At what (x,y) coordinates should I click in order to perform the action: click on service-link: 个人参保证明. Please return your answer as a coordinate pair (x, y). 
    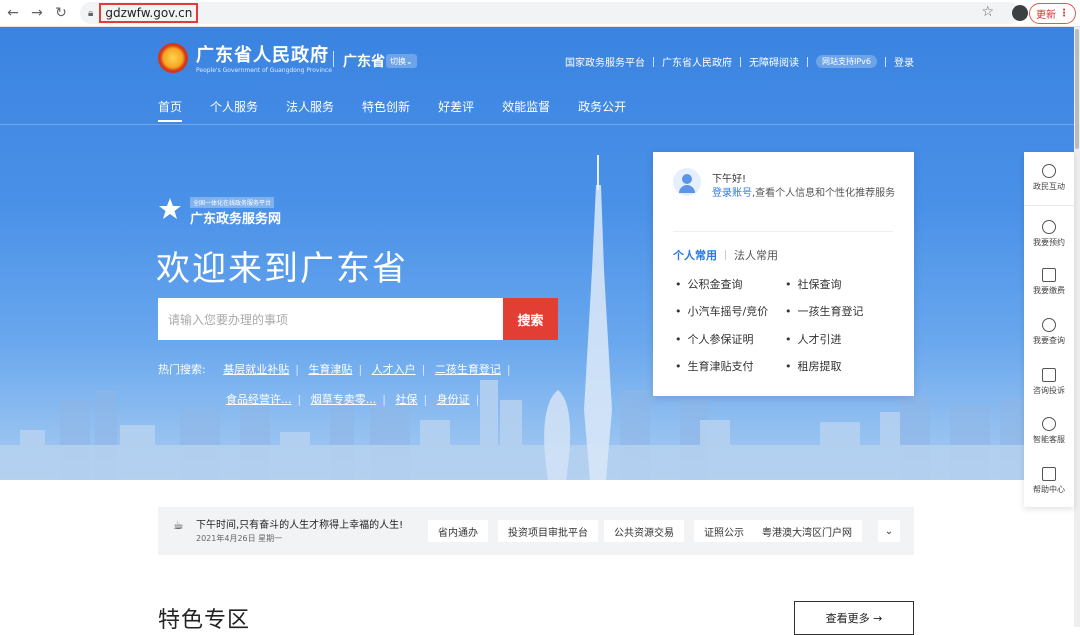
    Looking at the image, I should click on (714, 339).